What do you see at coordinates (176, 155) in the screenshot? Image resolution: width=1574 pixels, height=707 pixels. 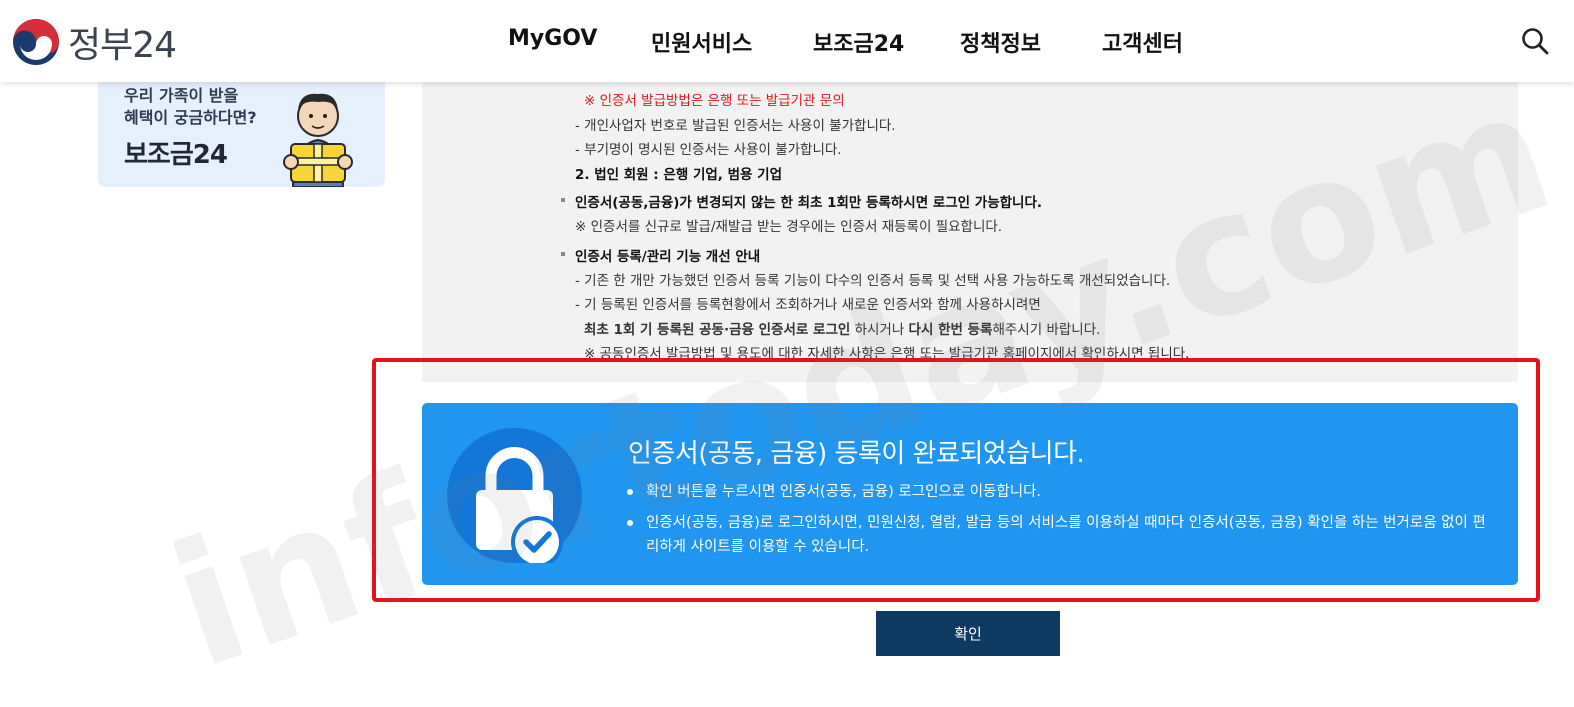 I see `banner-title: 보조금24` at bounding box center [176, 155].